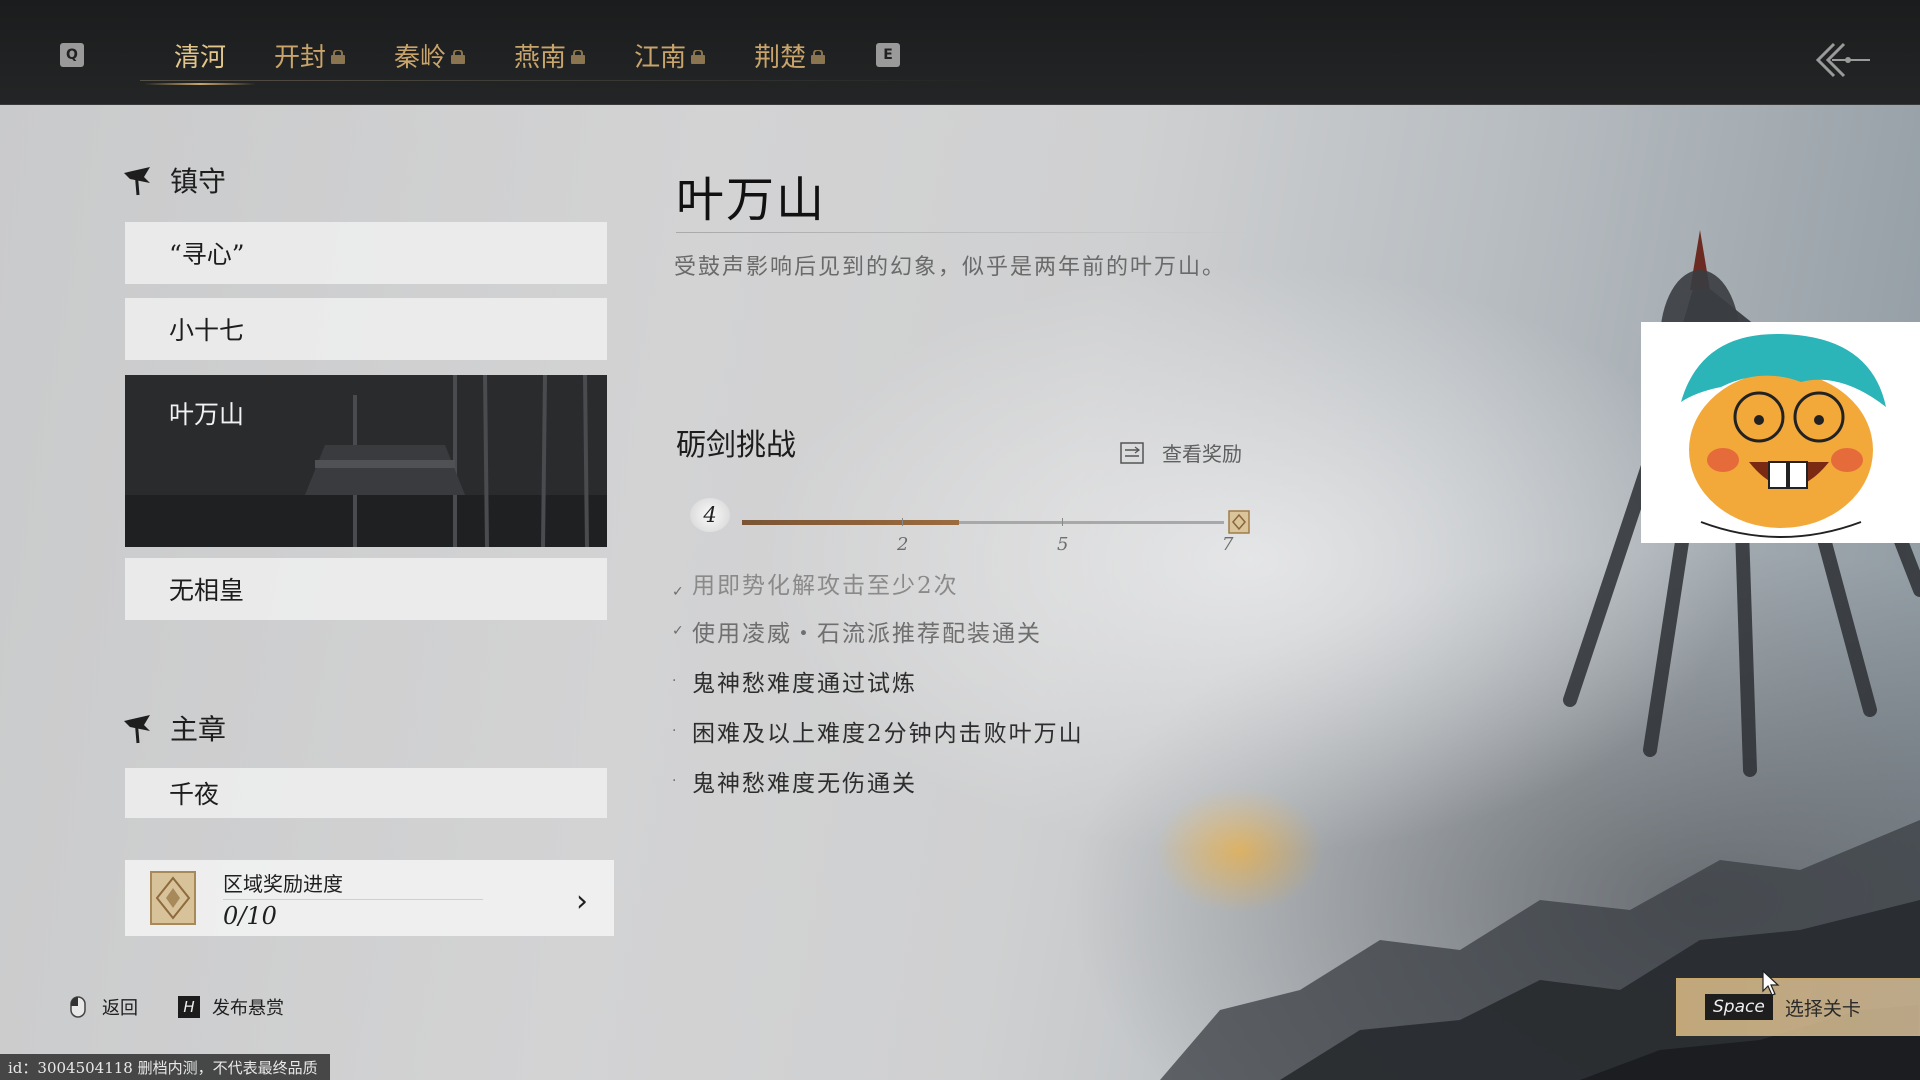  I want to click on level-item-xunxin: “寻心”, so click(366, 253).